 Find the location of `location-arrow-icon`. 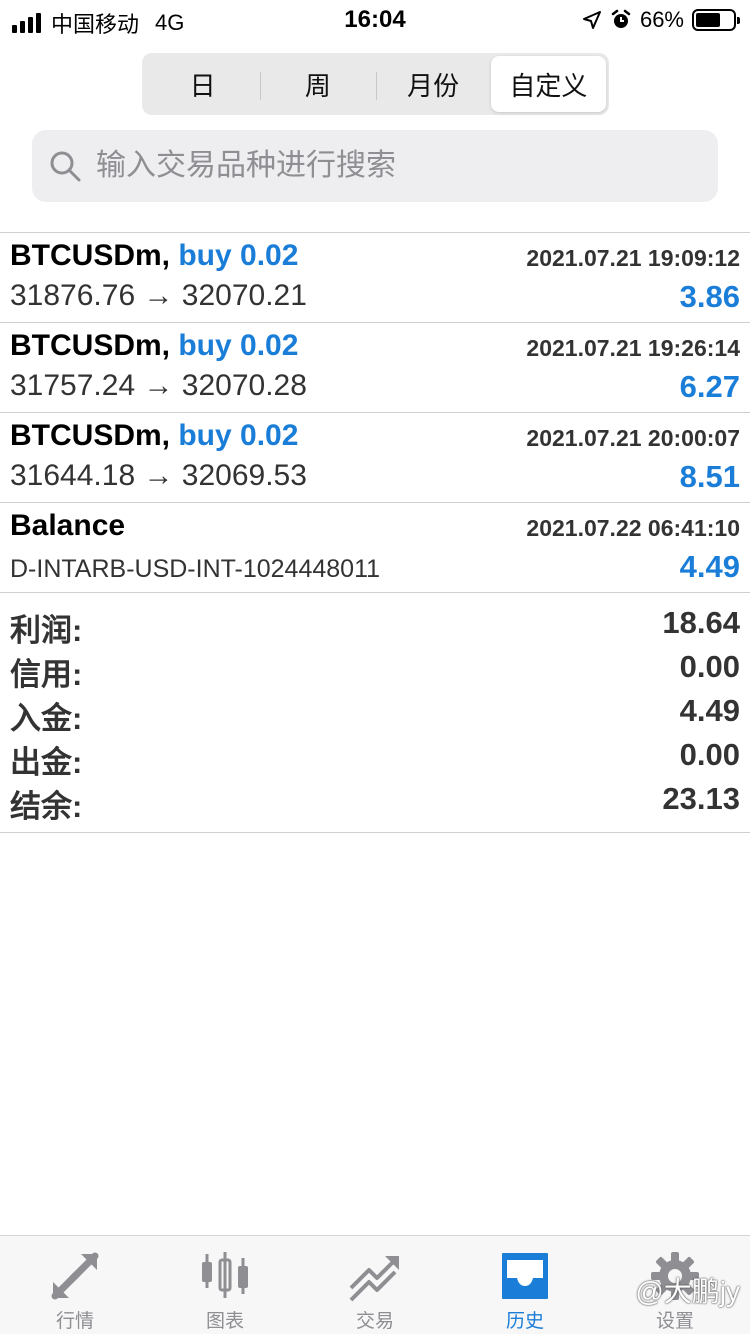

location-arrow-icon is located at coordinates (591, 20).